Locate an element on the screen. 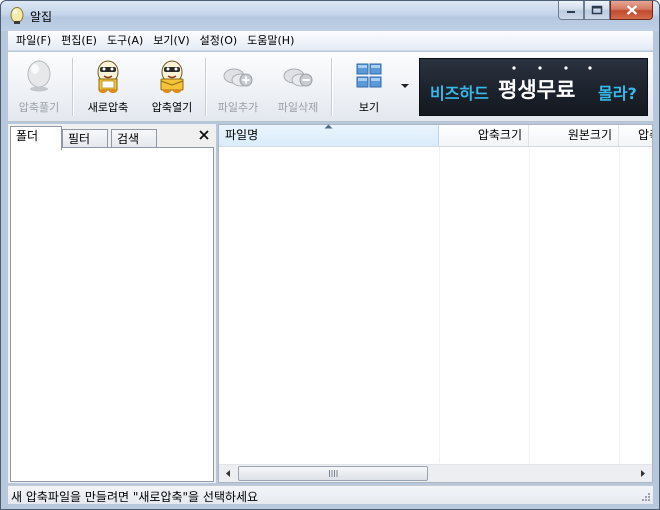  sort-ascending-icon is located at coordinates (328, 126).